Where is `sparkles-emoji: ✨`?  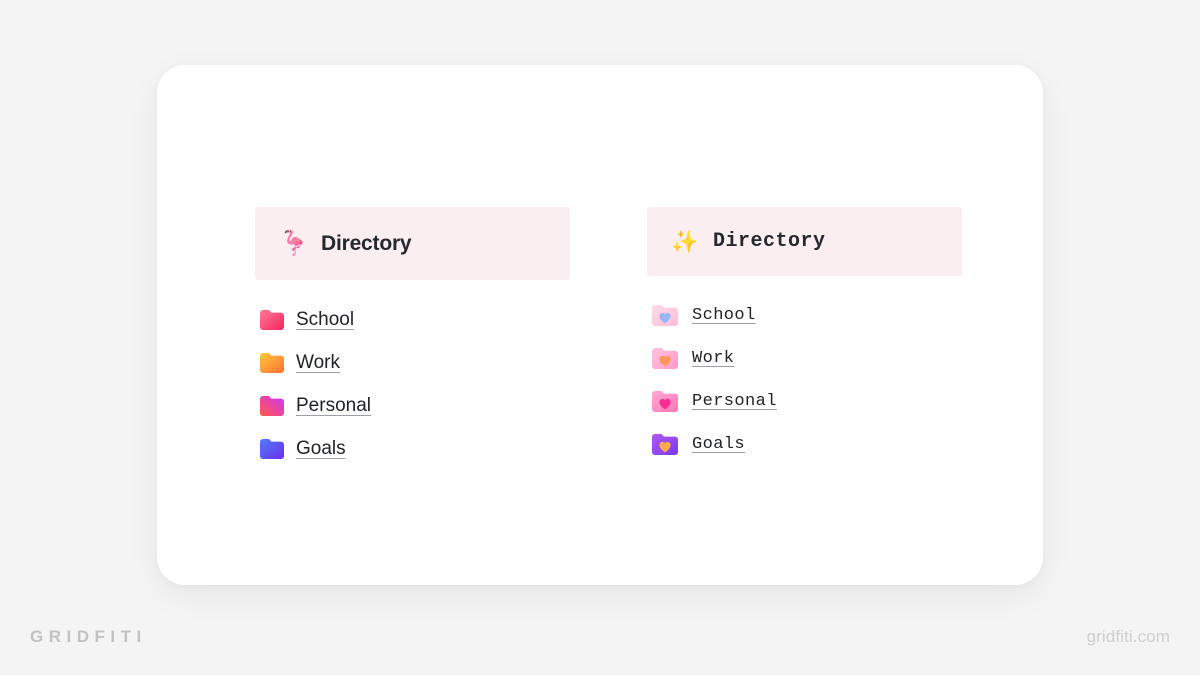 sparkles-emoji: ✨ is located at coordinates (685, 241).